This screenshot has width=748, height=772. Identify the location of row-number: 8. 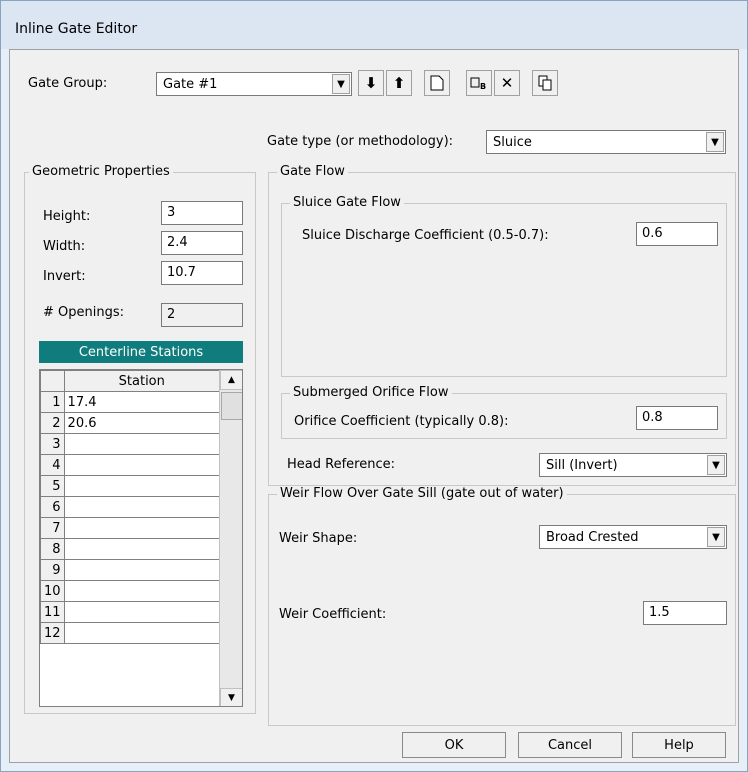
(52, 549).